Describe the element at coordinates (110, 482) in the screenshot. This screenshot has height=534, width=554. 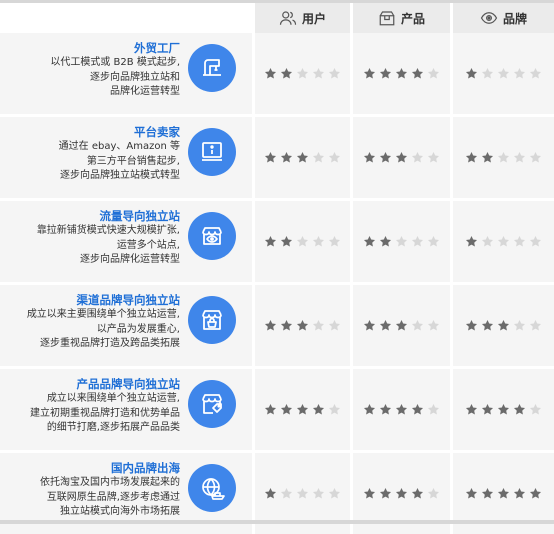
I see `row-desc-line: 依托淘宝及国内市场发展起来的` at that location.